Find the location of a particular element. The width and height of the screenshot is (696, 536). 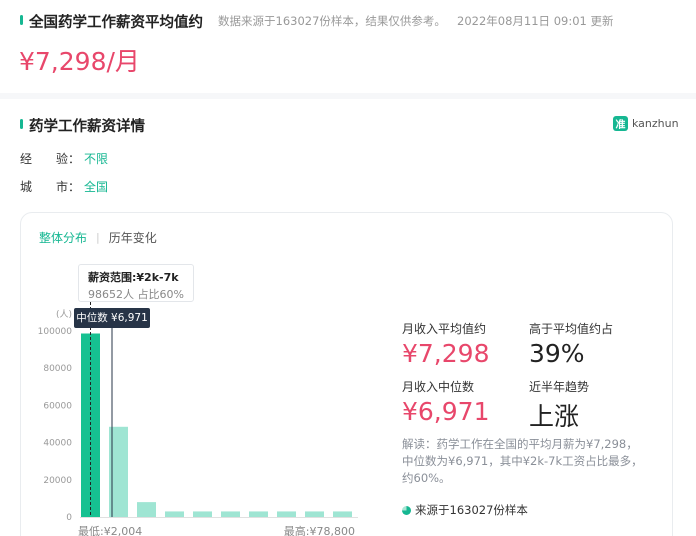

stat-median: 月收入中位数 ¥6,971 is located at coordinates (445, 402).